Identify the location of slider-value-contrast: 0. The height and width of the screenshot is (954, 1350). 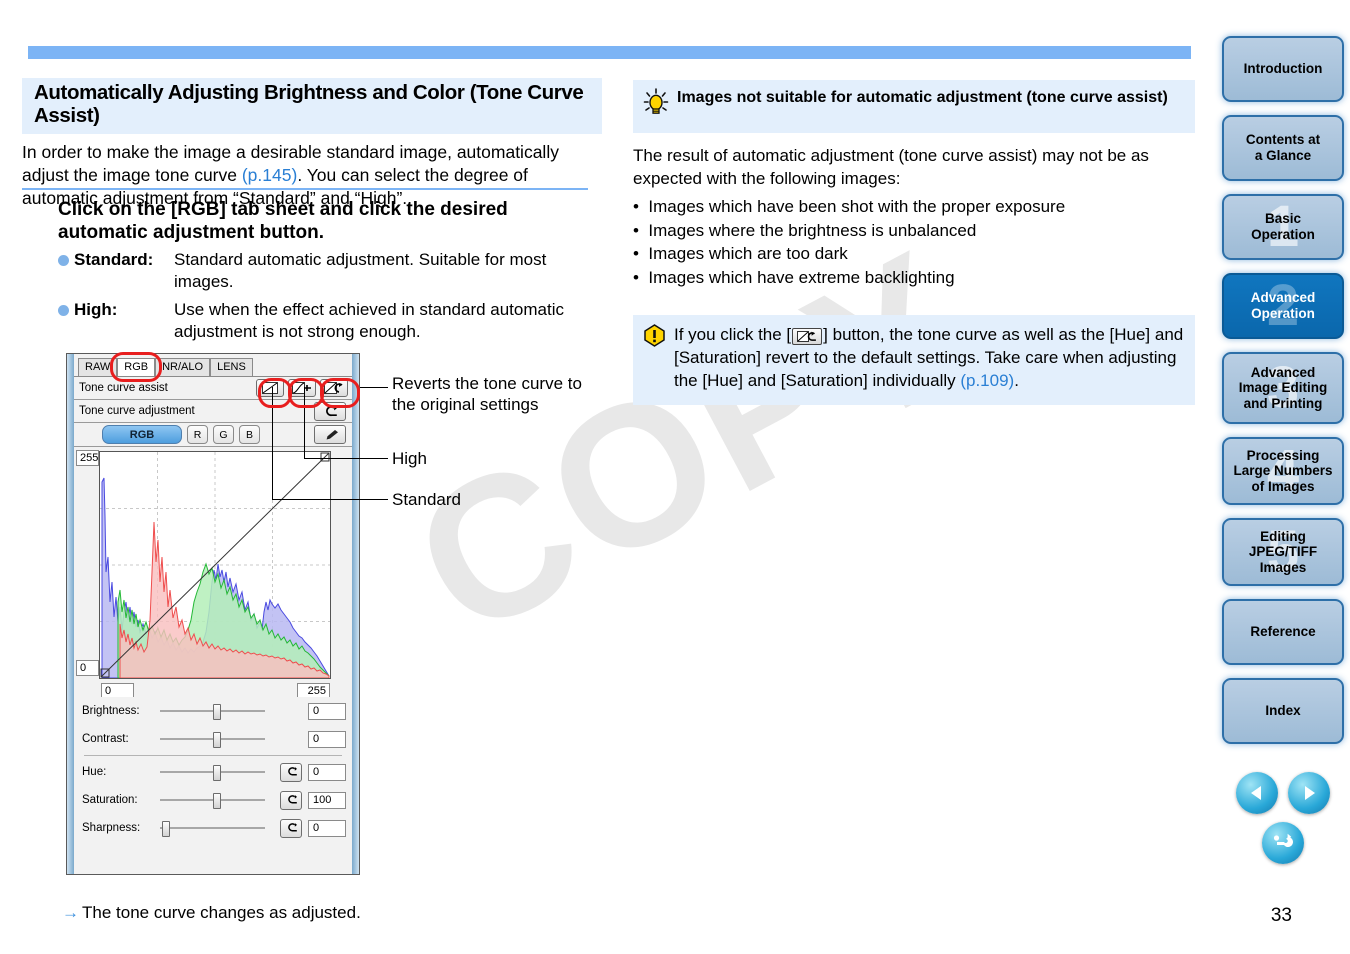
(327, 739).